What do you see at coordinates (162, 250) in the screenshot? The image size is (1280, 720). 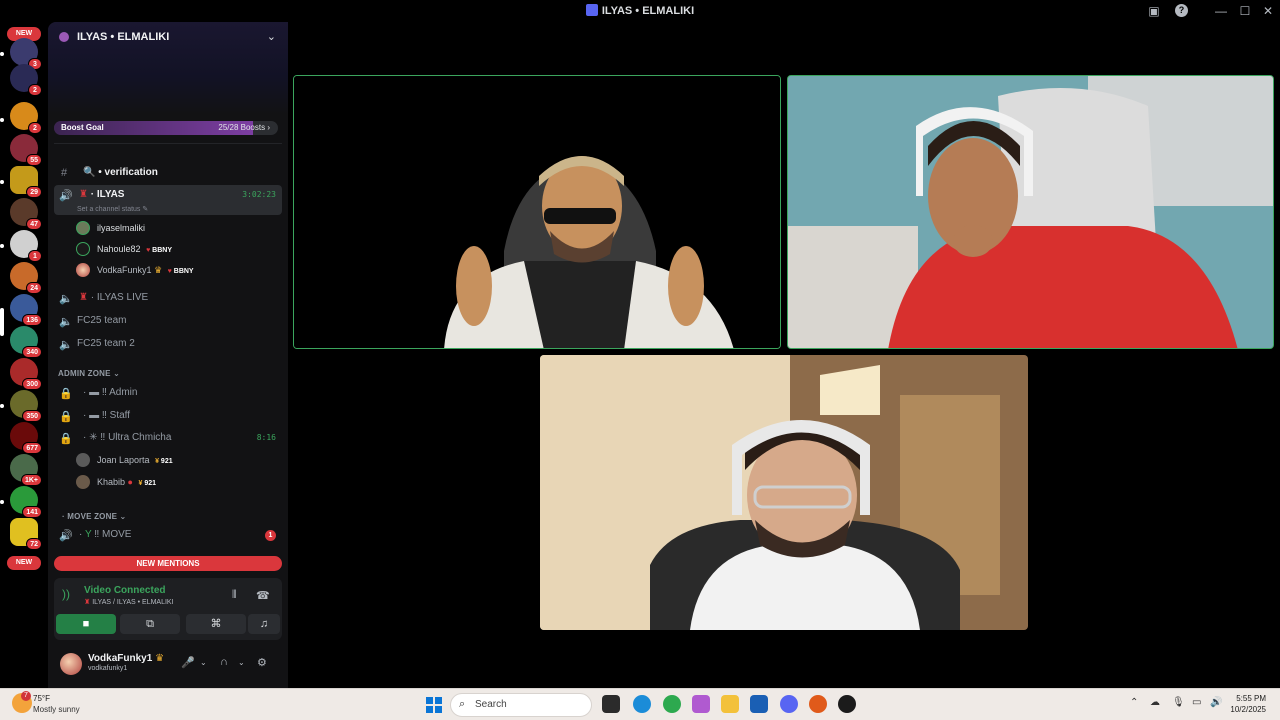 I see `role-tag-text: BBNY` at bounding box center [162, 250].